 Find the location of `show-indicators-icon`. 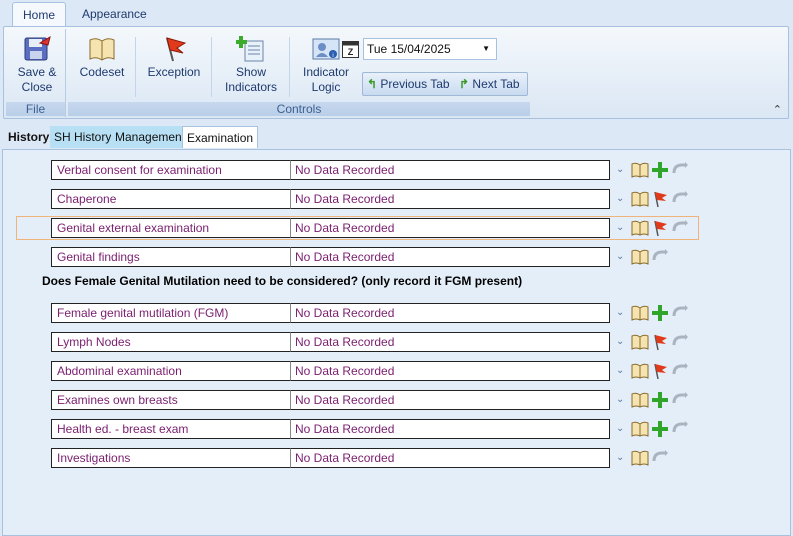

show-indicators-icon is located at coordinates (250, 49).